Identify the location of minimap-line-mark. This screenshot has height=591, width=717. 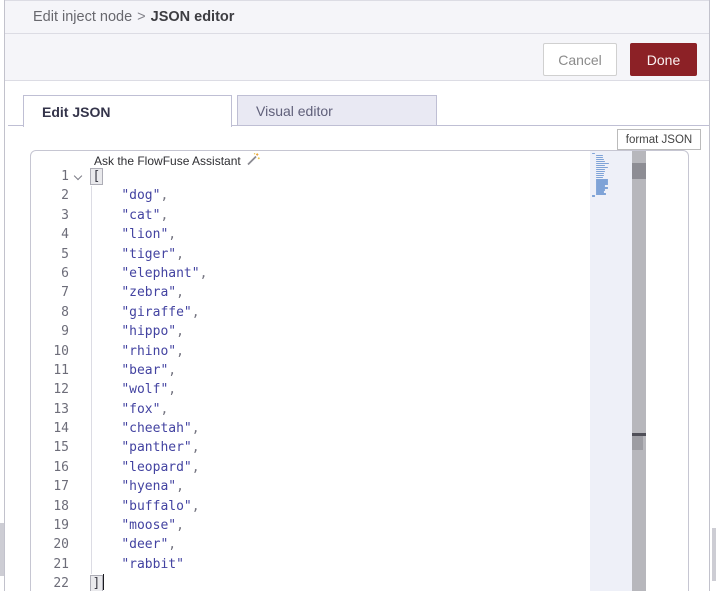
(593, 154).